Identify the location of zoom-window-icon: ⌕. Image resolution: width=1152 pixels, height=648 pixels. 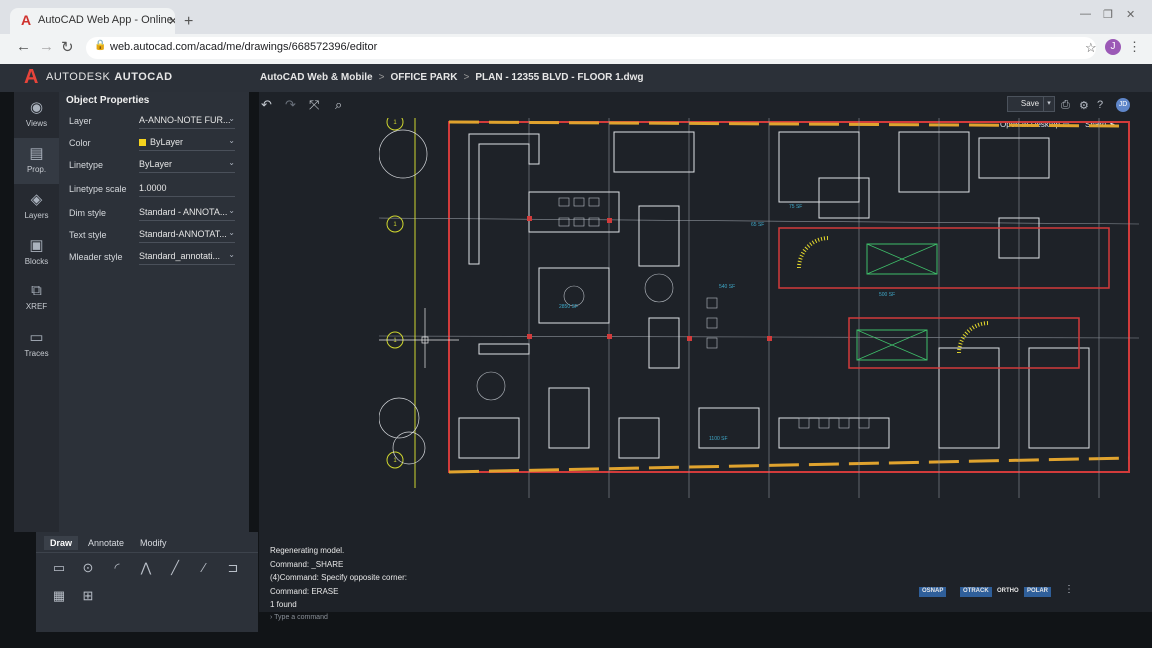
(338, 105).